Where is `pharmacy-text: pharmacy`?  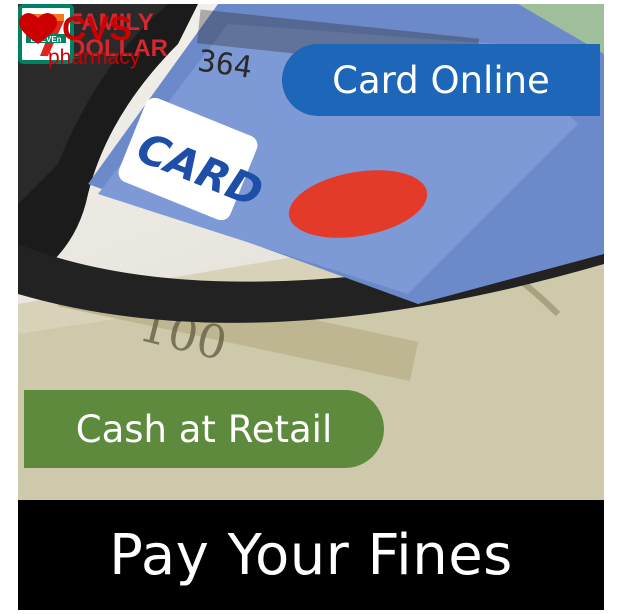
pharmacy-text: pharmacy is located at coordinates (94, 57).